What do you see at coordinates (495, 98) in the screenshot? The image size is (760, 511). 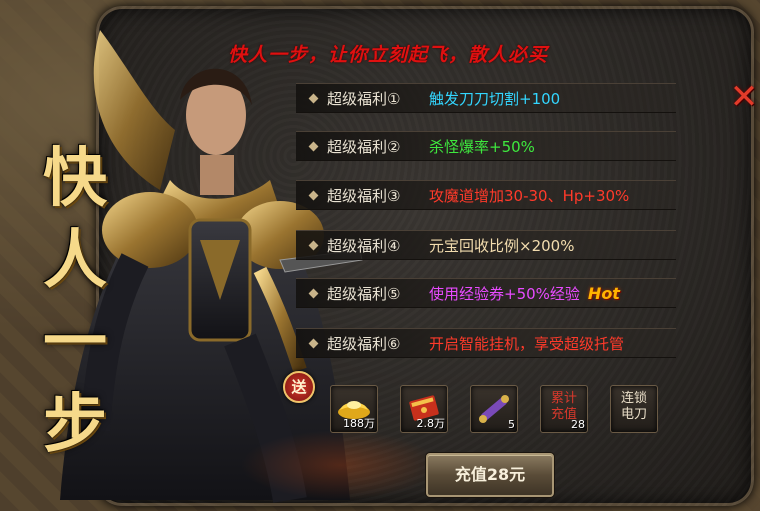 I see `benefit-description: 触发刀刀切割+100` at bounding box center [495, 98].